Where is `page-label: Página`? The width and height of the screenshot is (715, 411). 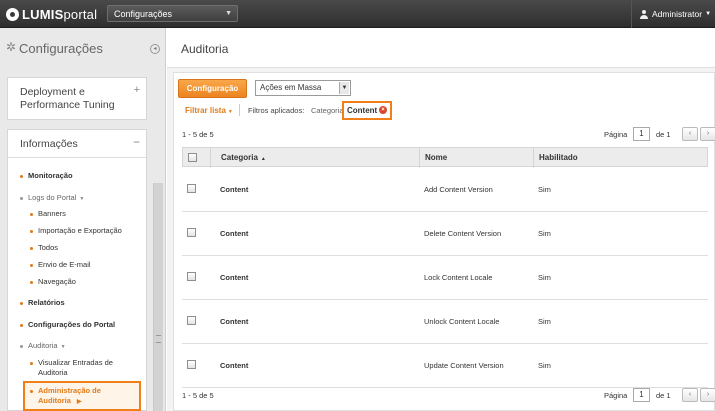
page-label: Página is located at coordinates (616, 134).